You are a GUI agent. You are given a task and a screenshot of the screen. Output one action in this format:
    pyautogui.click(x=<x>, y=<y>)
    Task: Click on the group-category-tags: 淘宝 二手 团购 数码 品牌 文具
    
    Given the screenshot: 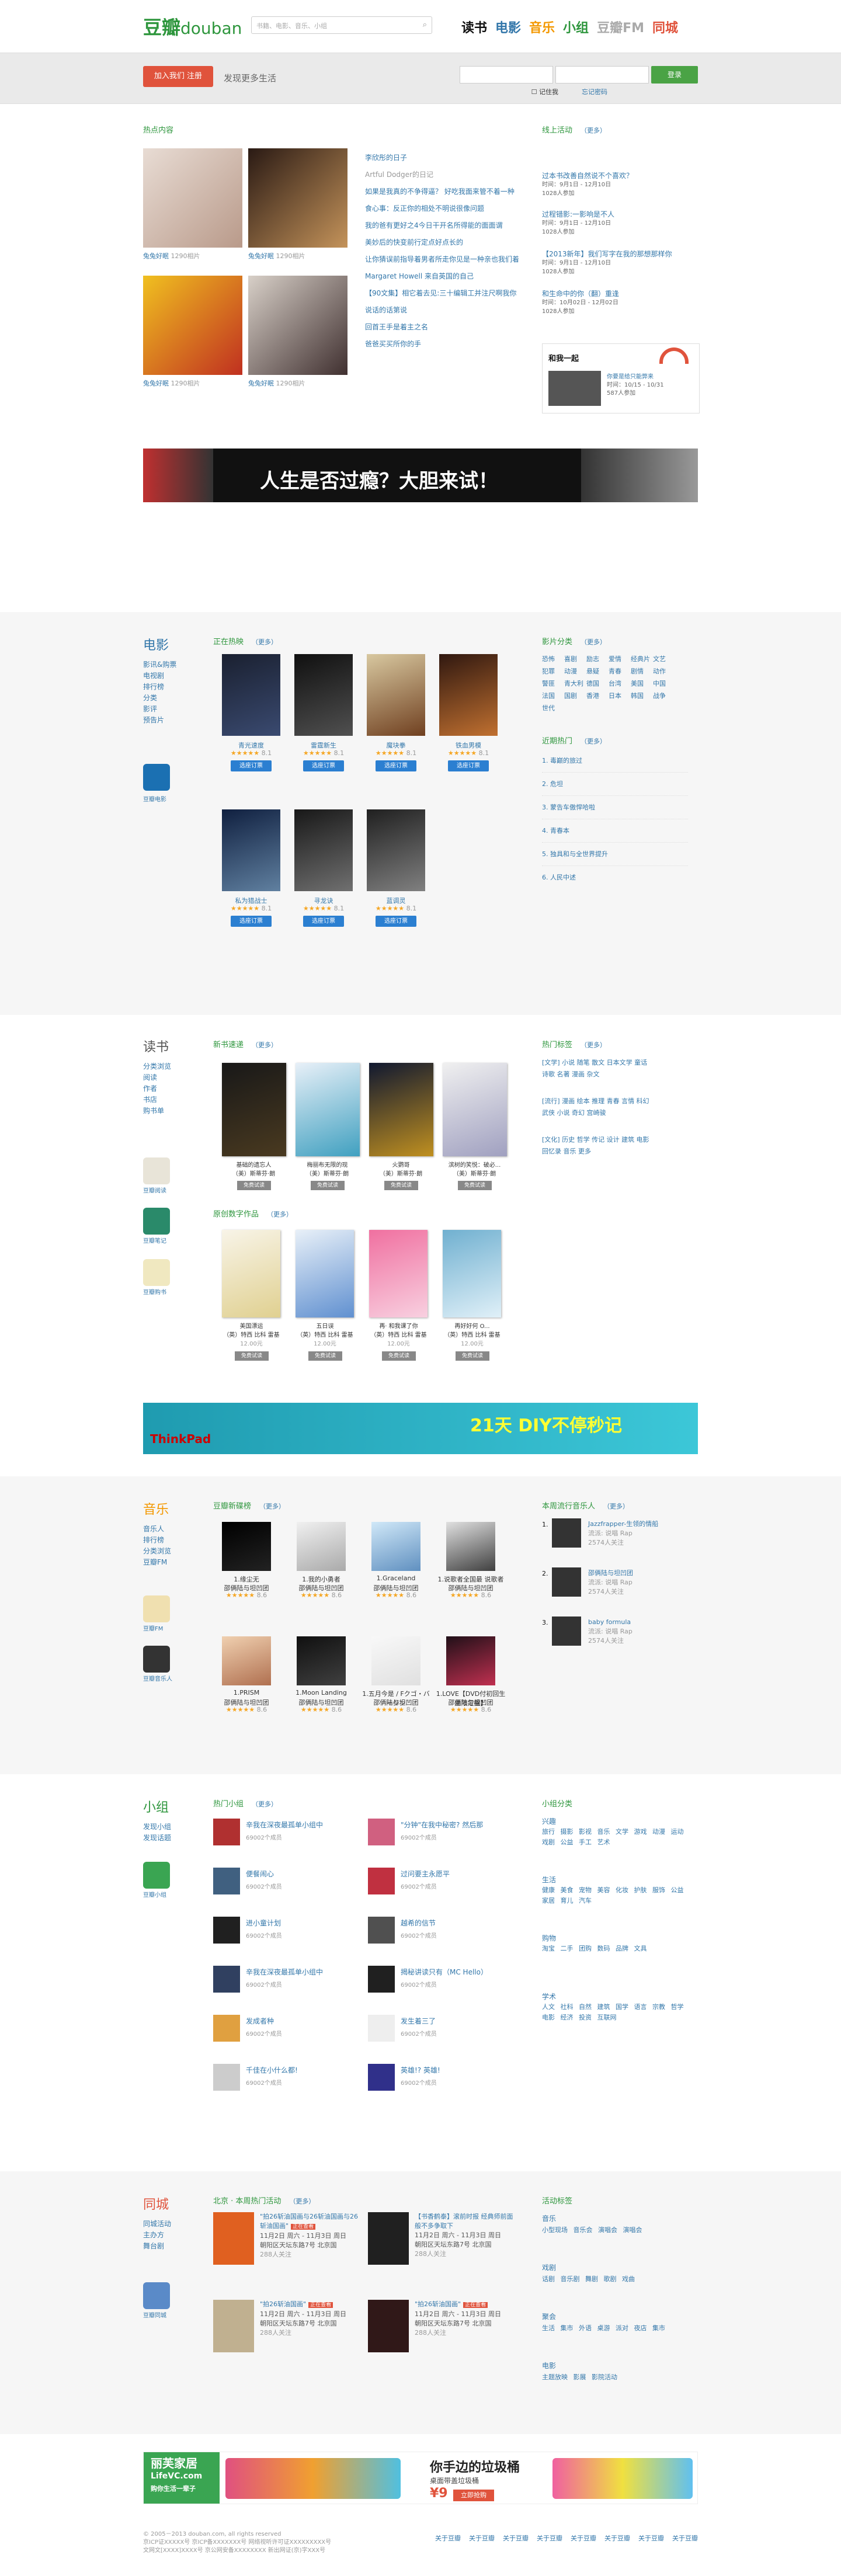 What is the action you would take?
    pyautogui.click(x=615, y=1949)
    